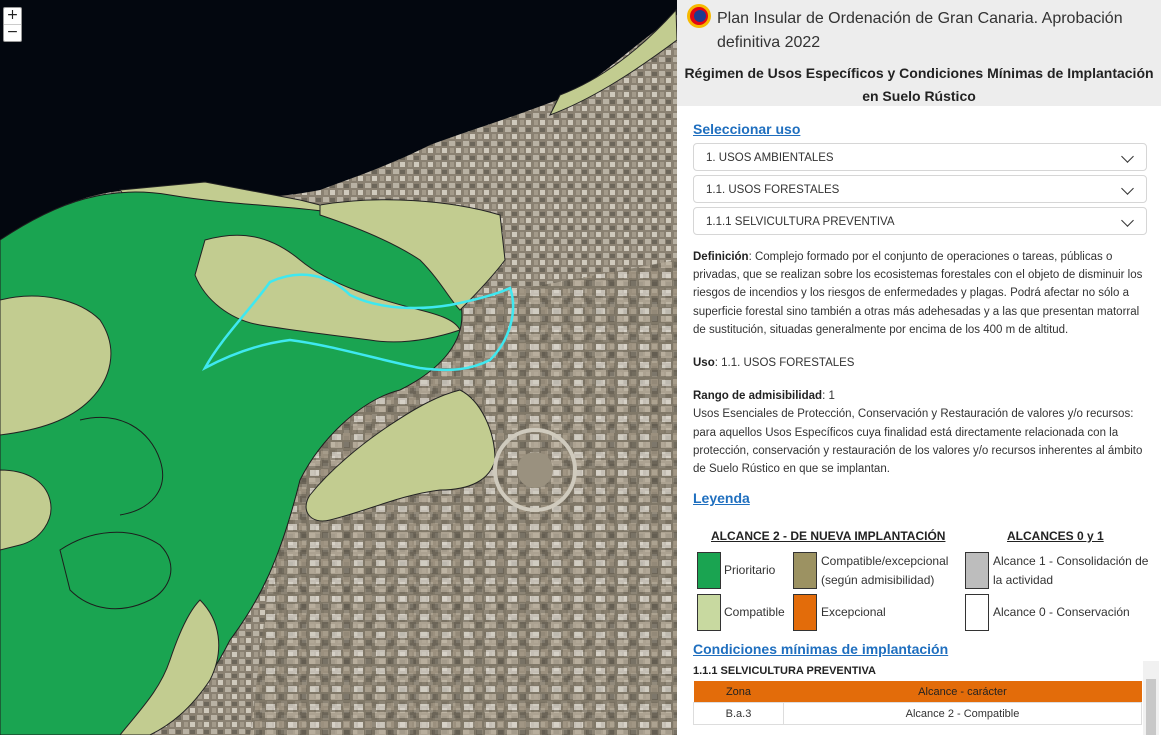  What do you see at coordinates (709, 570) in the screenshot?
I see `swatch-prioritario` at bounding box center [709, 570].